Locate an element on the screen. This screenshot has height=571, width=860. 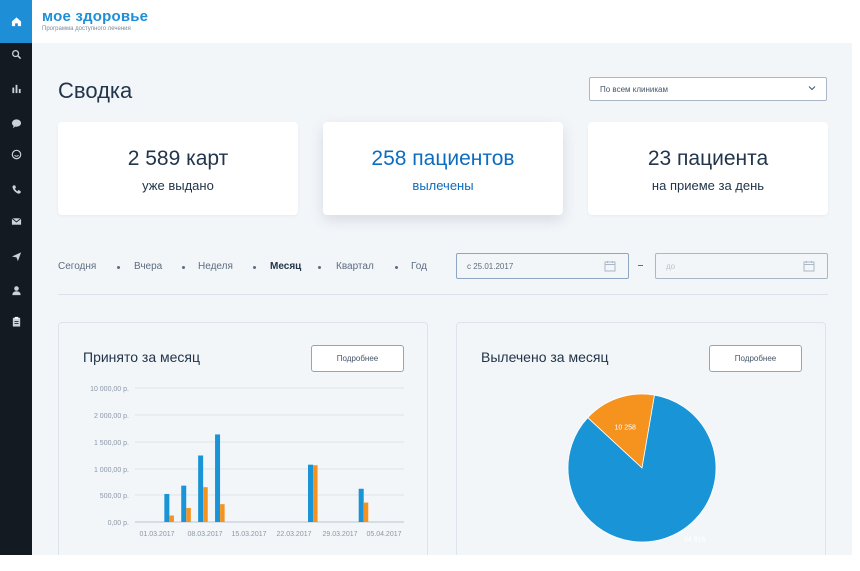
stat-label: вылечены is located at coordinates (443, 185).